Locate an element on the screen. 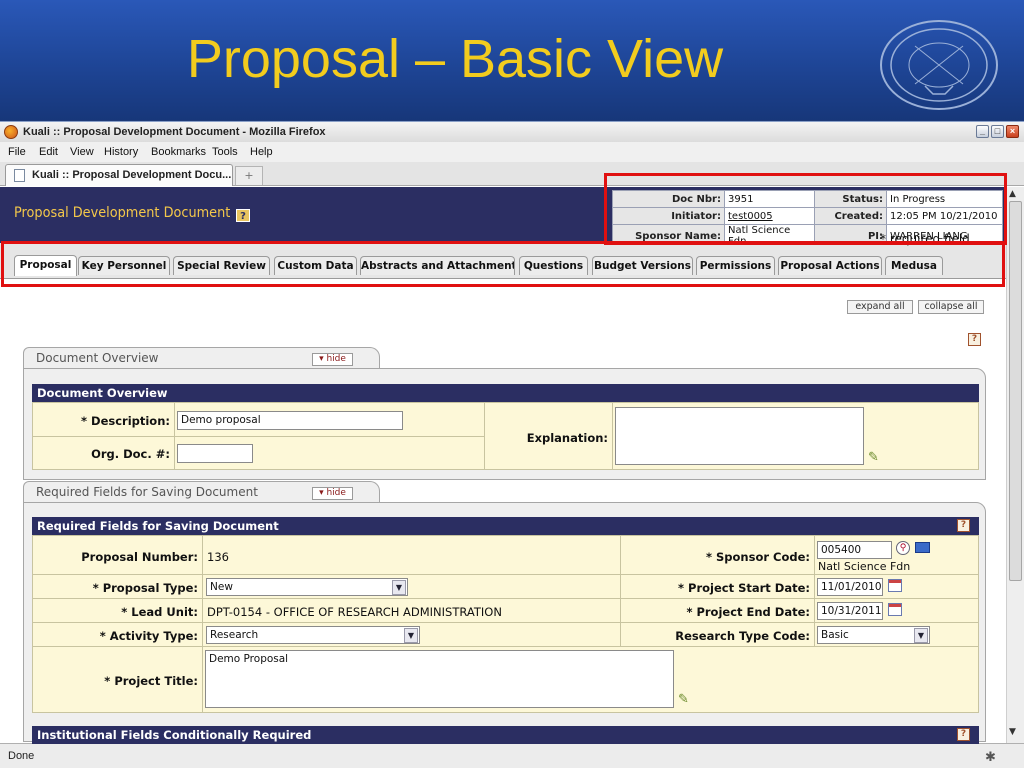 The image size is (1024, 768). tabs-highlight-box is located at coordinates (503, 264).